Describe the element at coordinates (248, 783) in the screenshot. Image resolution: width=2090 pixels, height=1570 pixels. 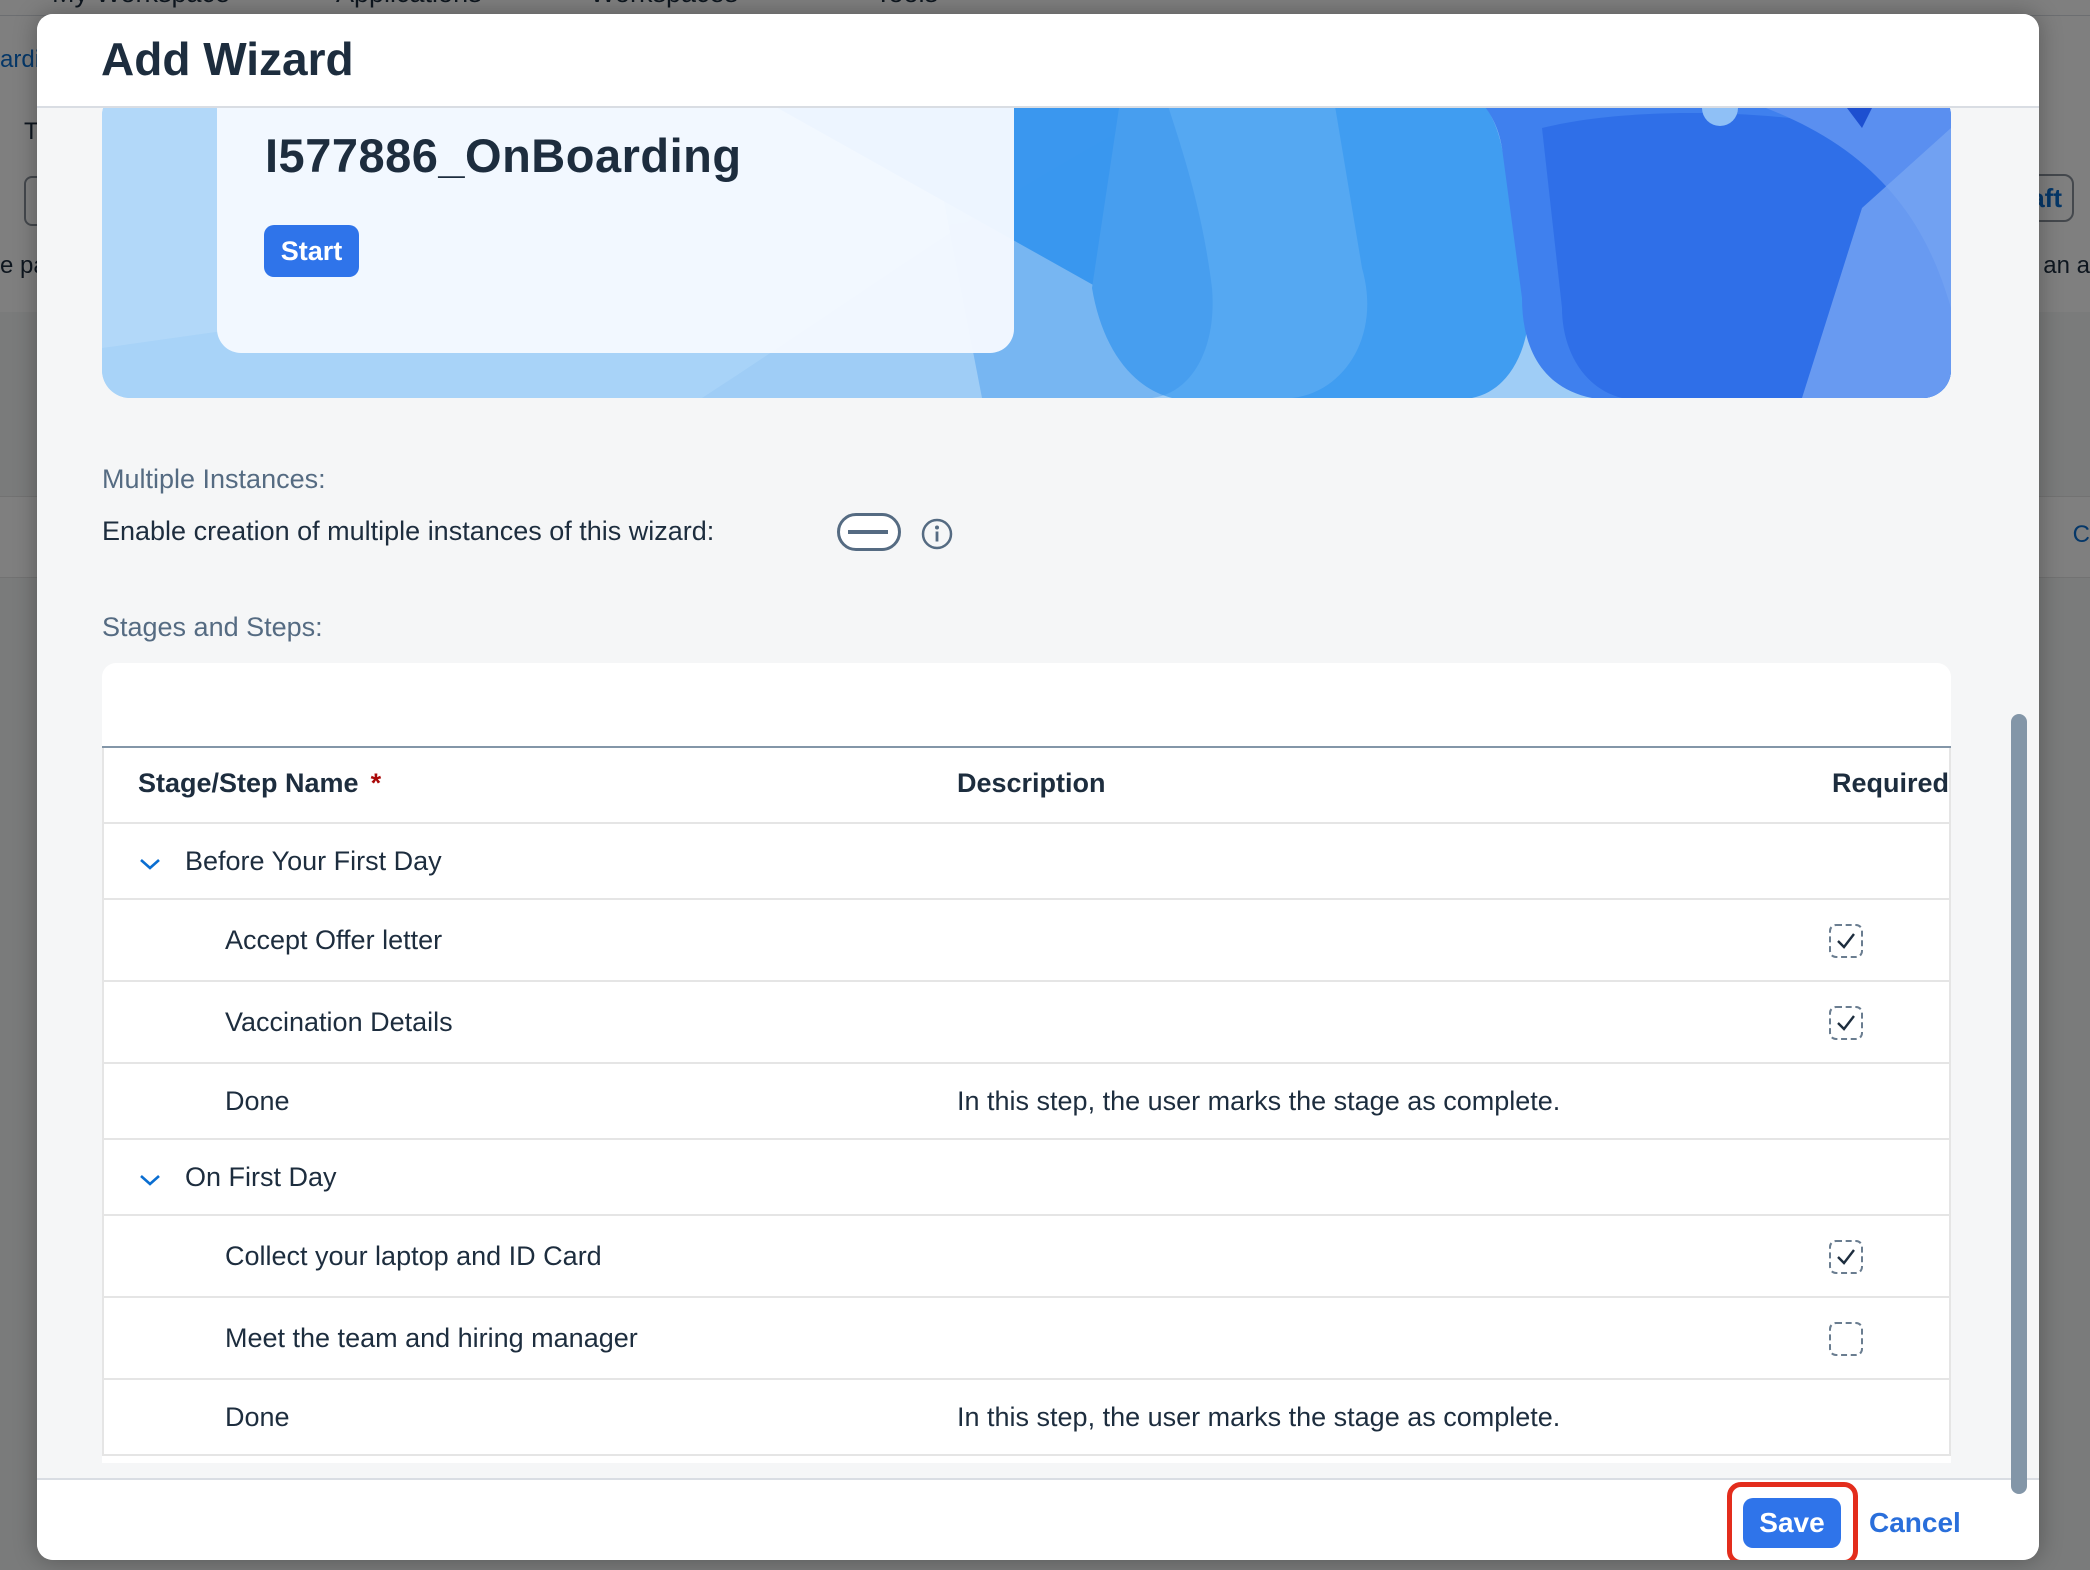
I see `column-header-name-label: Stage/Step Name` at that location.